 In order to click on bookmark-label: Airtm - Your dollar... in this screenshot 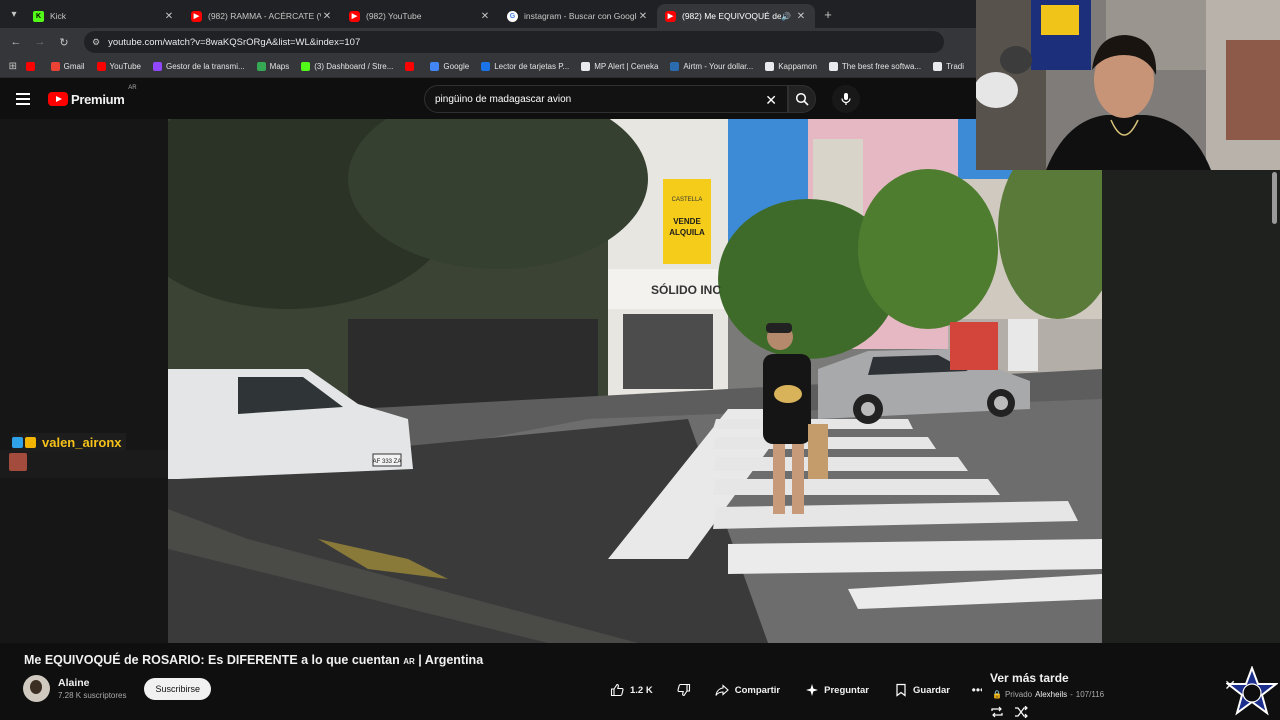, I will do `click(718, 66)`.